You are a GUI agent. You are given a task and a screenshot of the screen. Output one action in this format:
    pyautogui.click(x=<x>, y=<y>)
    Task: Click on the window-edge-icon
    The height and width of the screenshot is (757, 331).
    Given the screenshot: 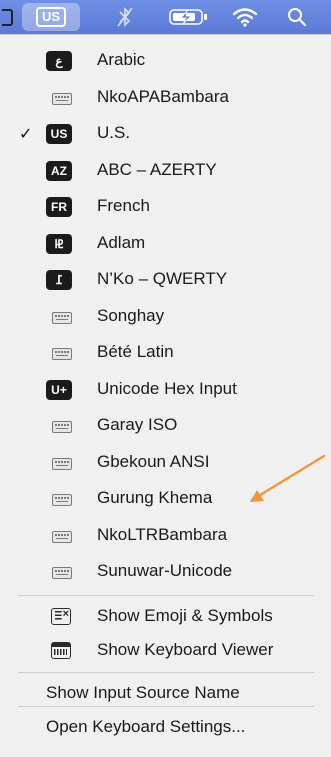 What is the action you would take?
    pyautogui.click(x=7, y=17)
    